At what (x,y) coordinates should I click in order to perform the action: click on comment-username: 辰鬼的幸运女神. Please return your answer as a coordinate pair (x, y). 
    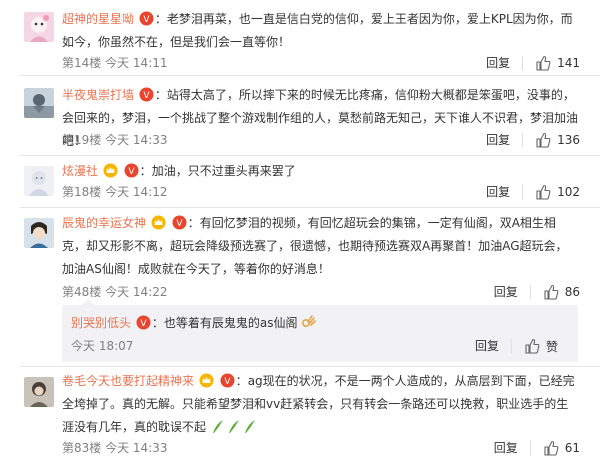
    Looking at the image, I should click on (104, 223).